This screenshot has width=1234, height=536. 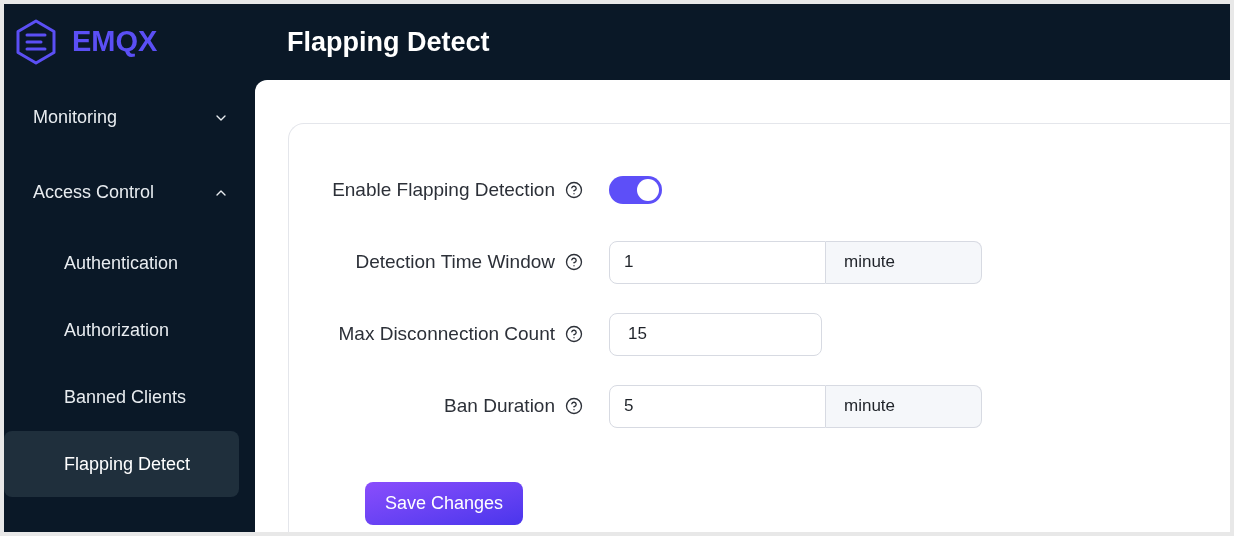 I want to click on sidebar-item: Authorization, so click(x=121, y=330).